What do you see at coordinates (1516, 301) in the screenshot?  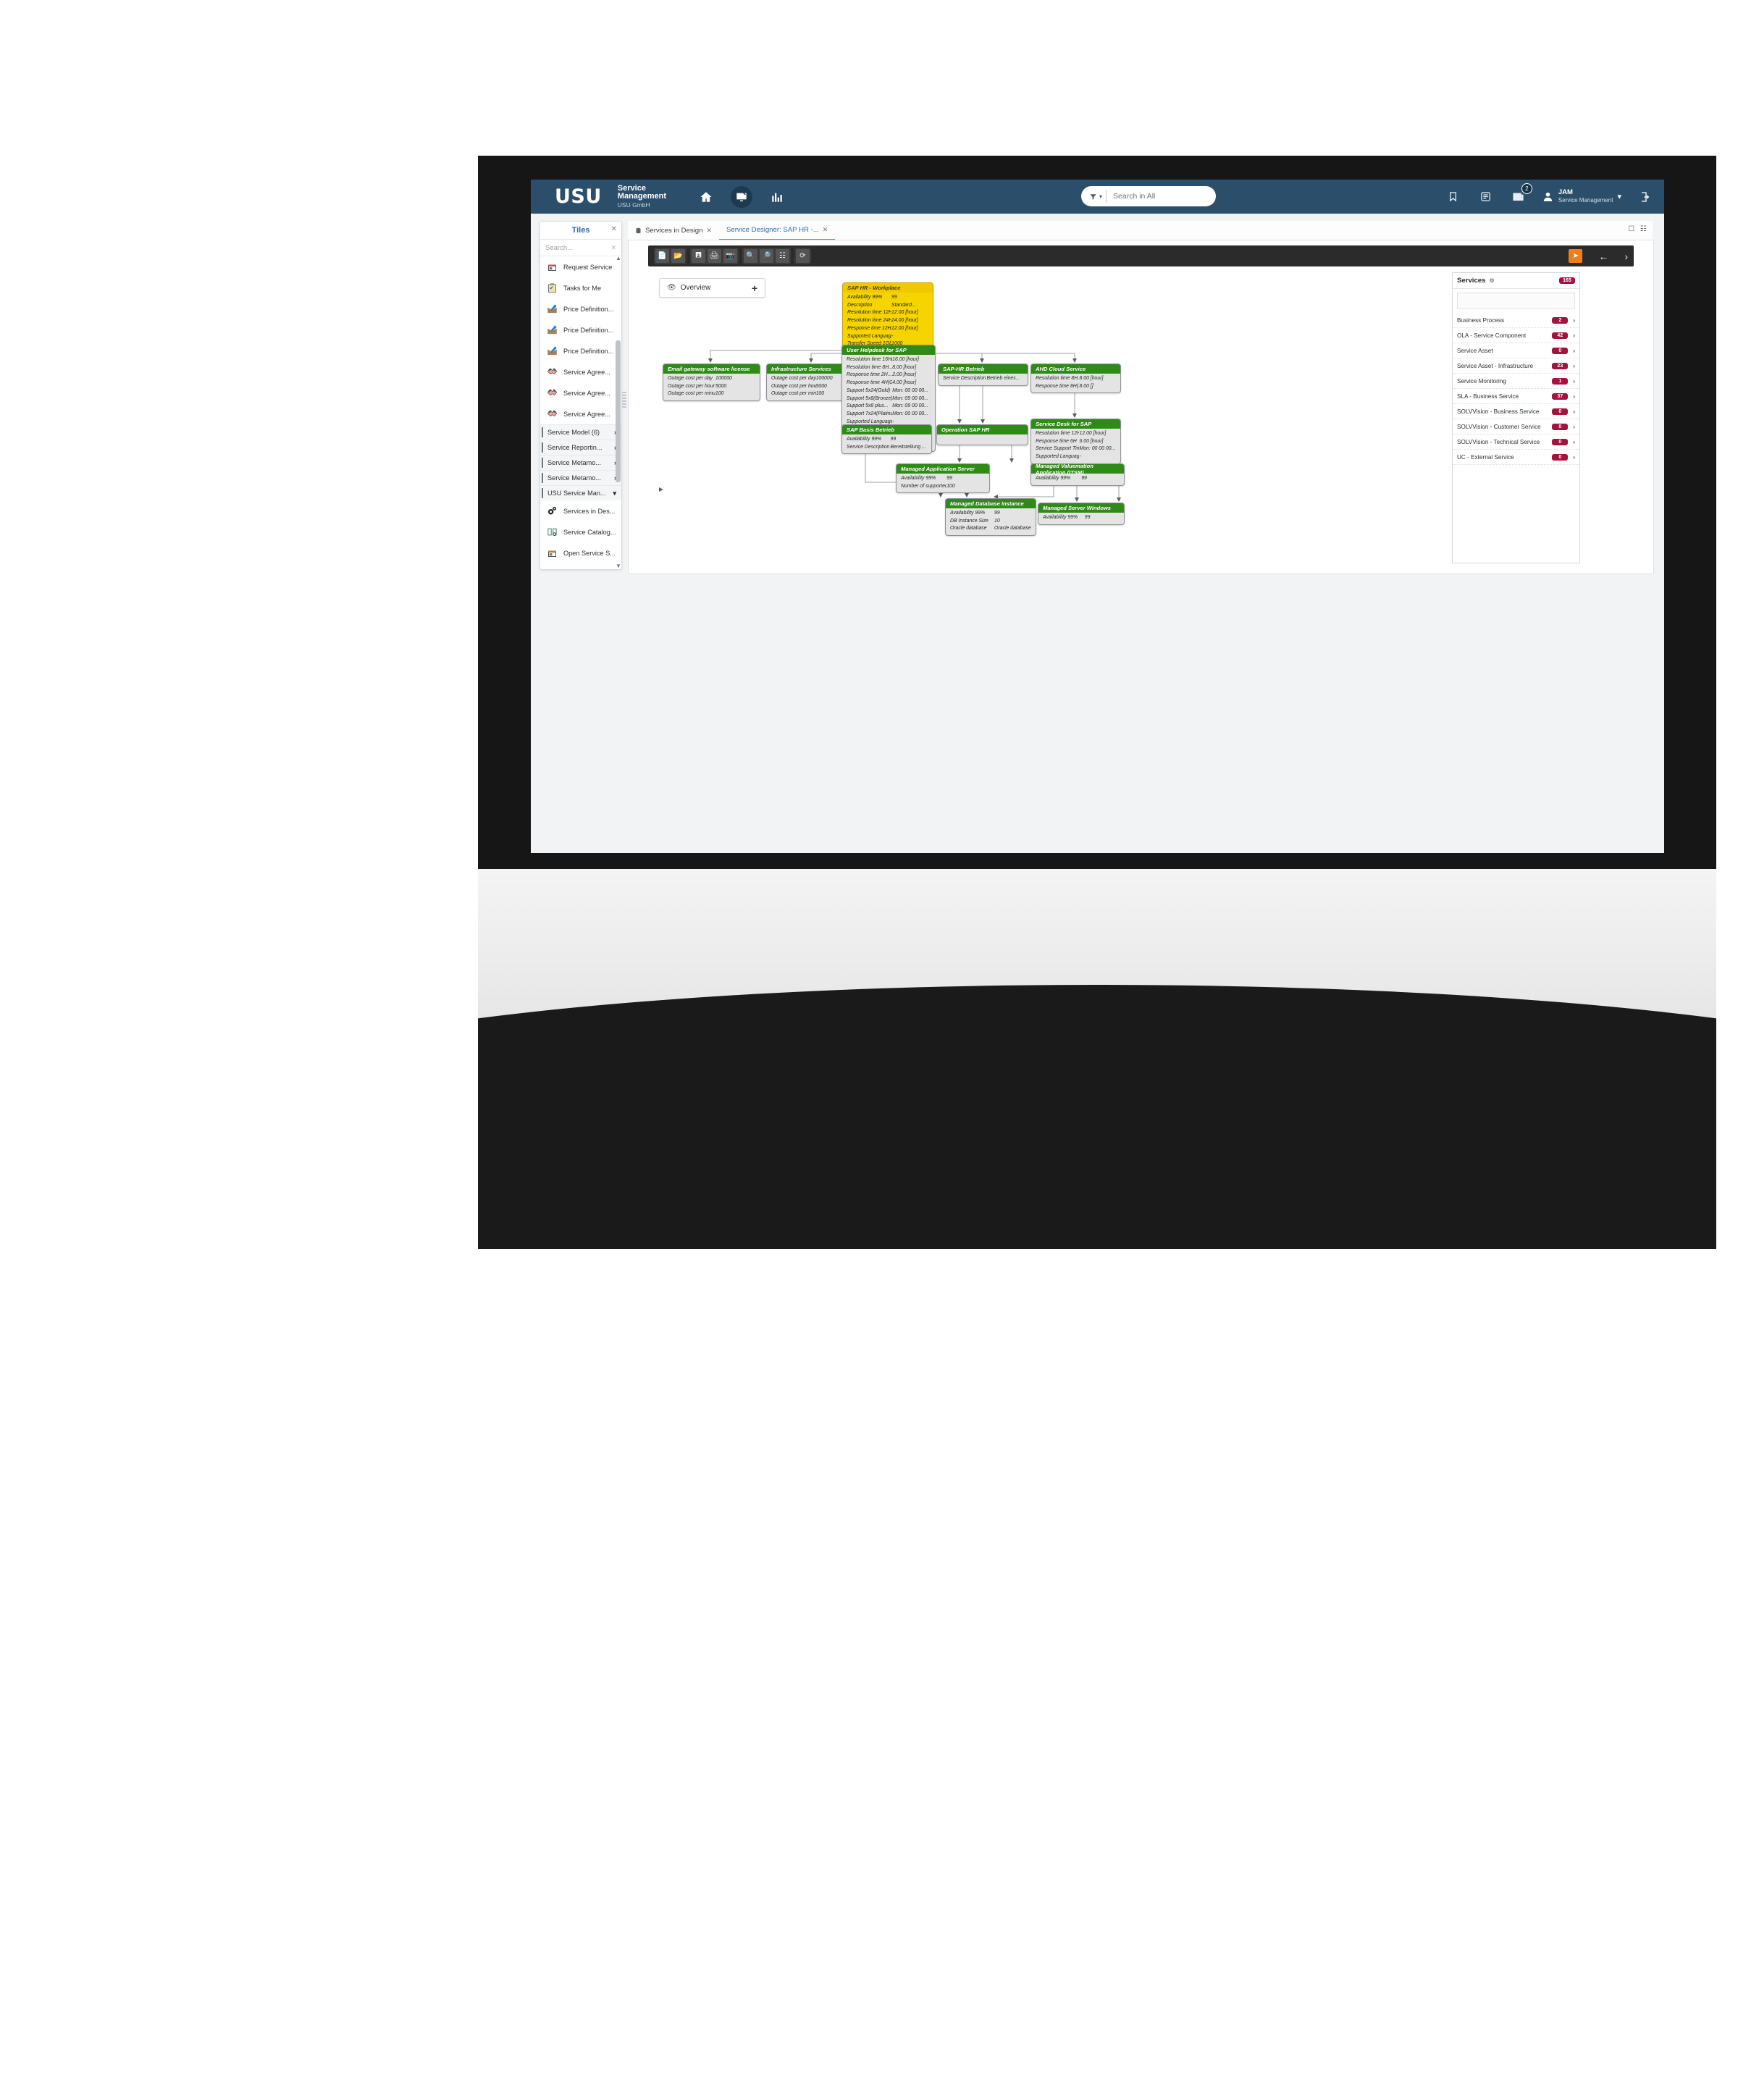 I see `services-search-input` at bounding box center [1516, 301].